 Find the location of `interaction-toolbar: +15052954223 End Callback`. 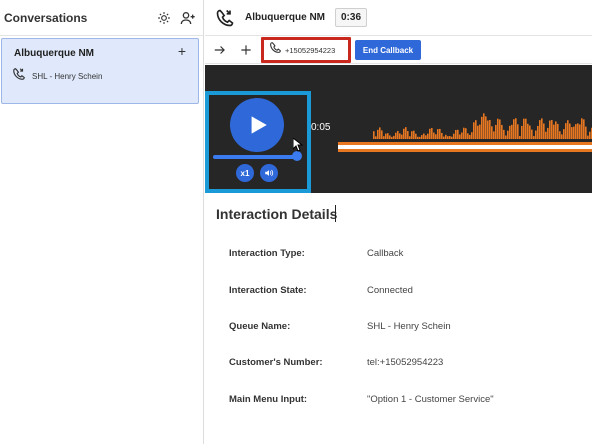

interaction-toolbar: +15052954223 End Callback is located at coordinates (398, 50).